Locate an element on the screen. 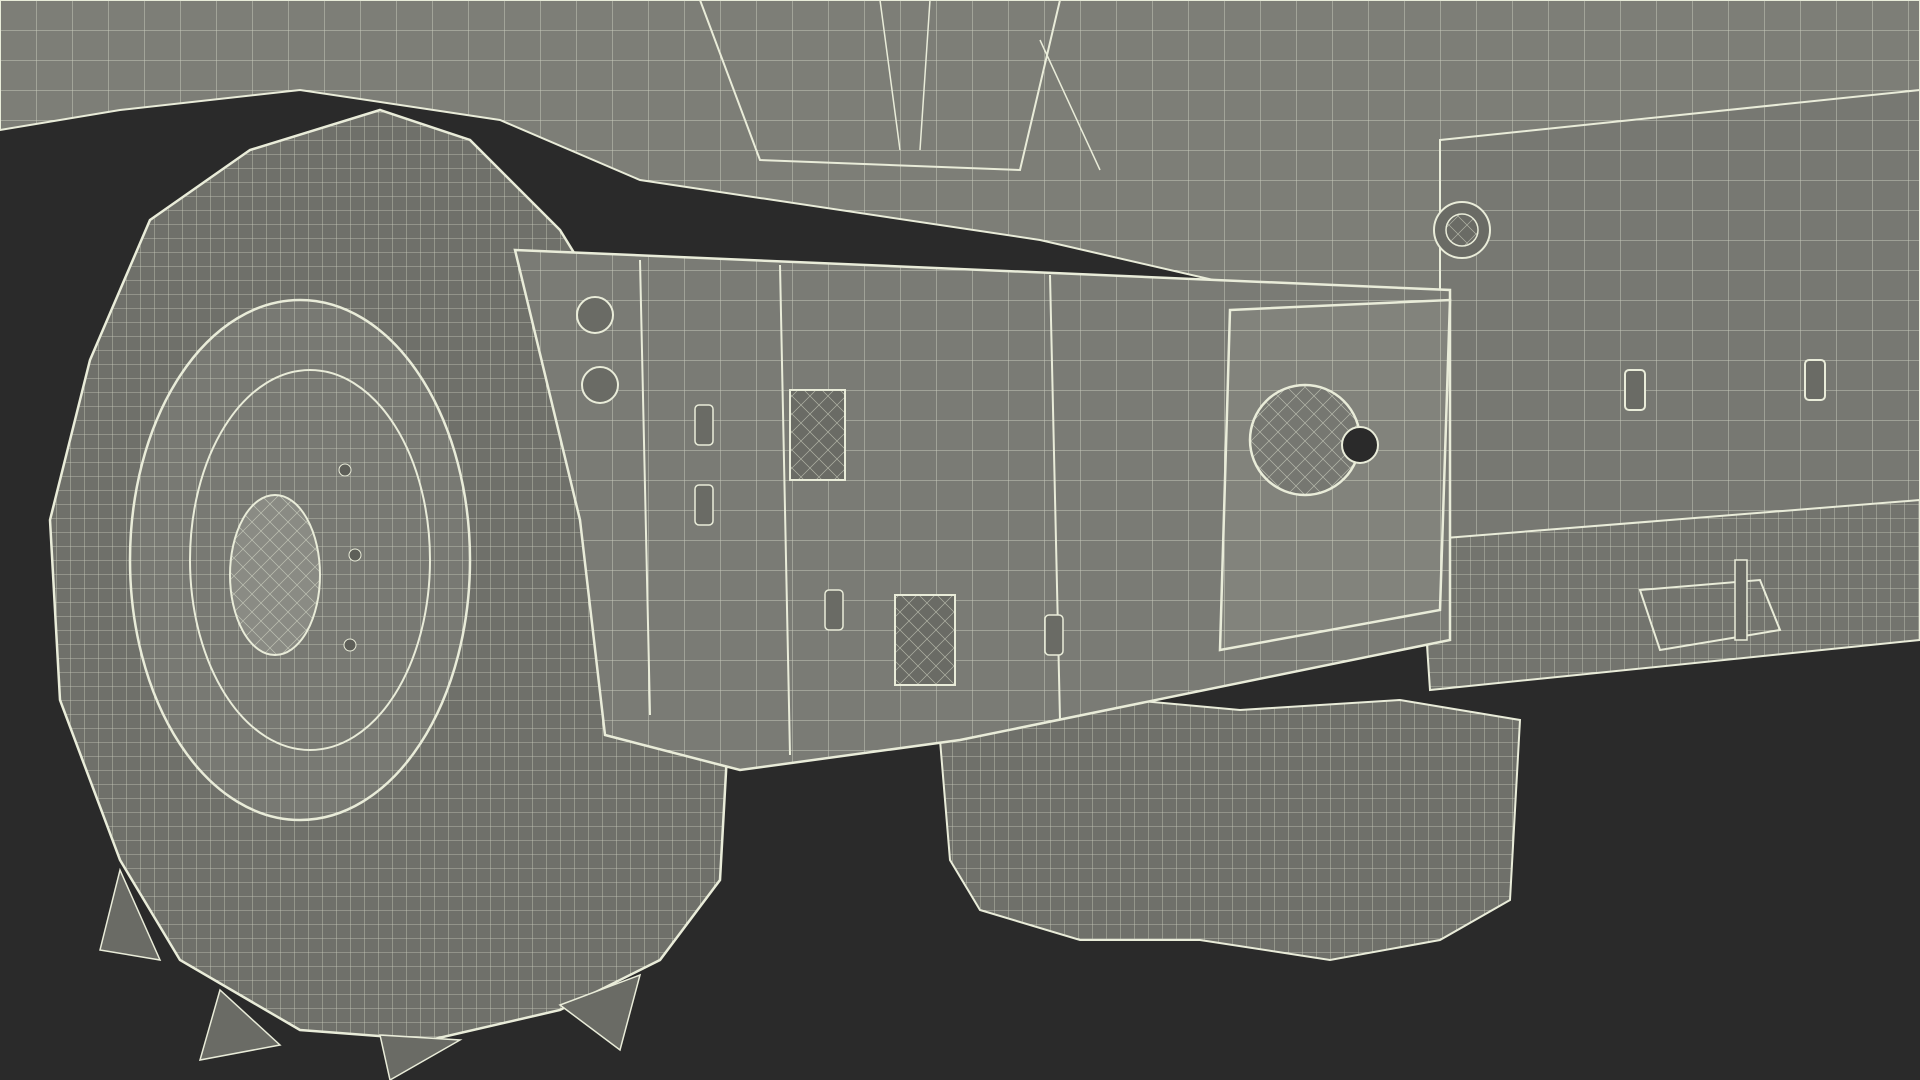  end-cap is located at coordinates (1335, 475).